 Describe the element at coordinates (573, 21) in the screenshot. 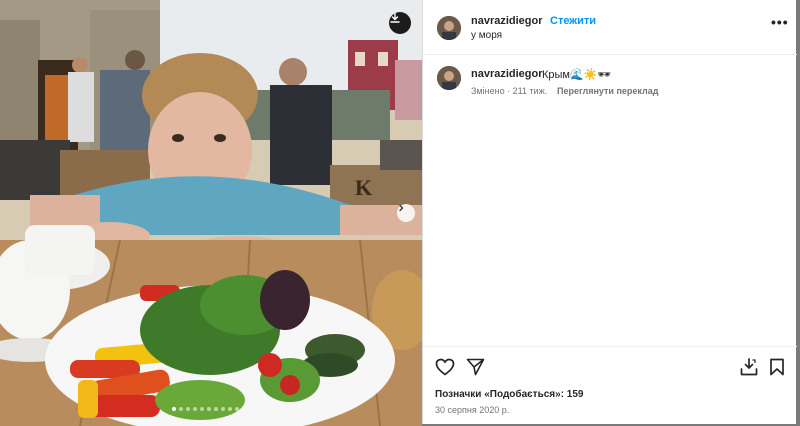

I see `follow-button: Стежити` at that location.